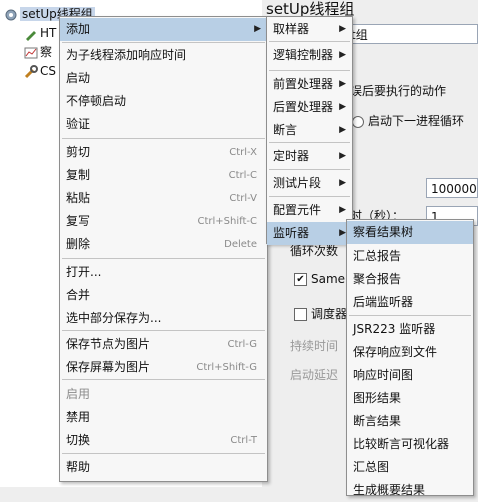 The height and width of the screenshot is (502, 478). I want to click on menu-item-add: 添加 ▶, so click(163, 29).